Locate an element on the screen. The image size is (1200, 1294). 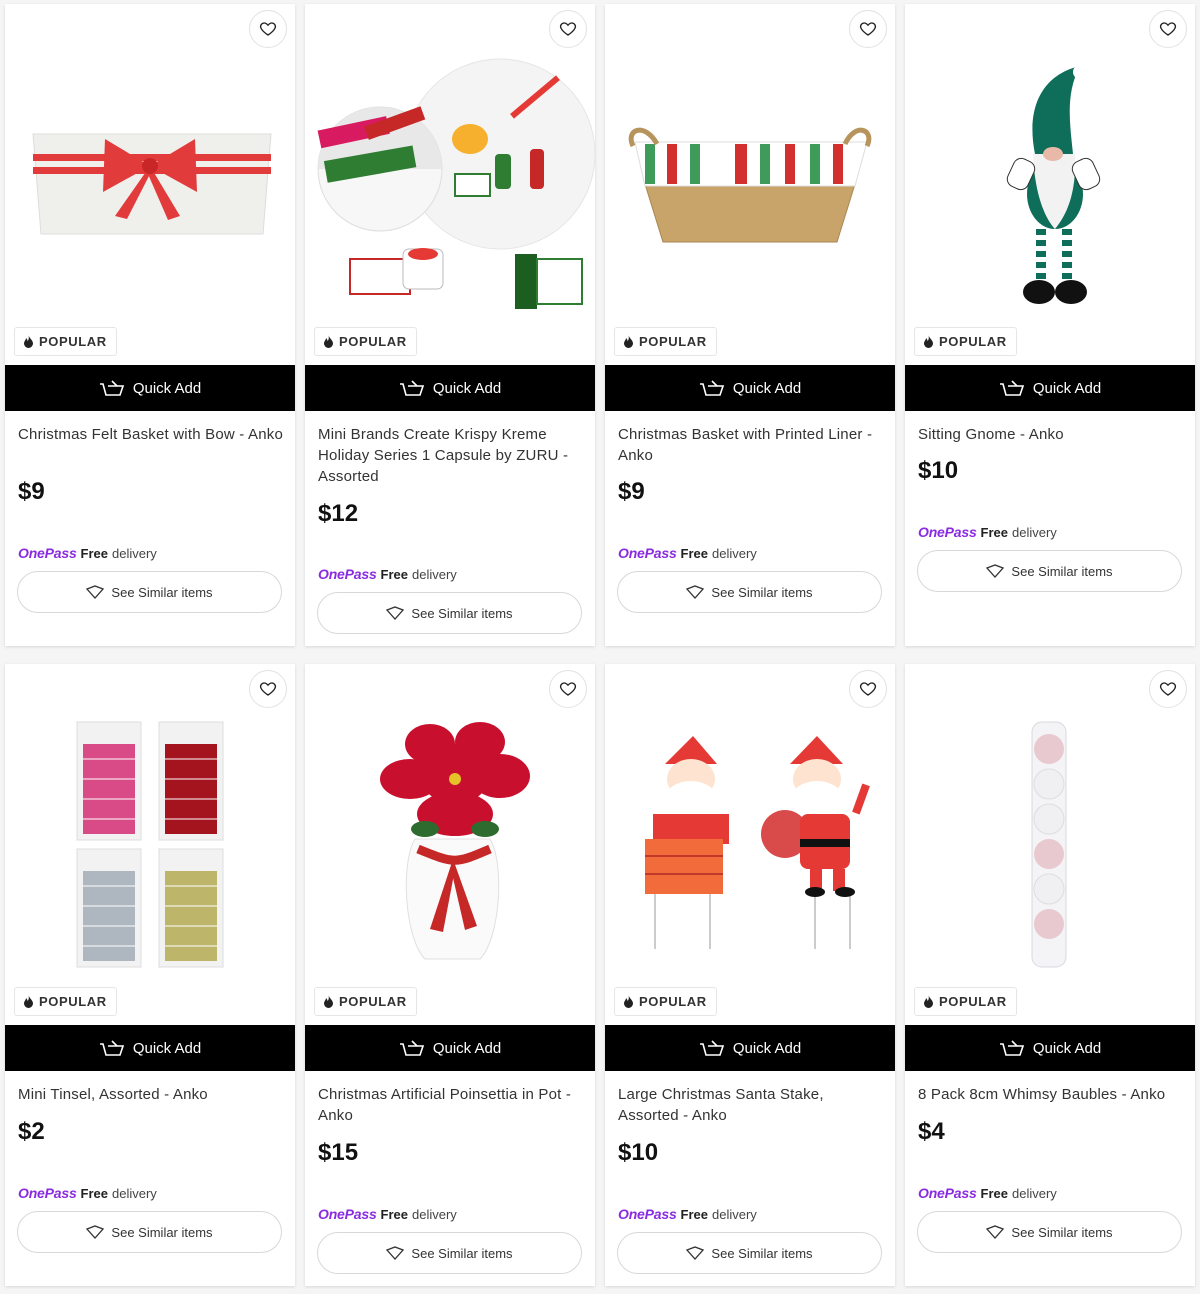
product-title: Sitting Gnome - Anko is located at coordinates (1050, 434).